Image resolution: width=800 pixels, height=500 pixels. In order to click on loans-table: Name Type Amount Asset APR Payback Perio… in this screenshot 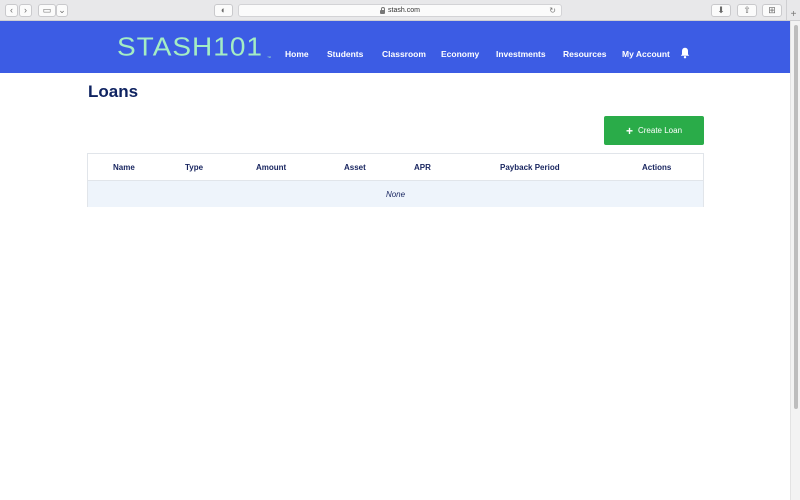, I will do `click(395, 180)`.